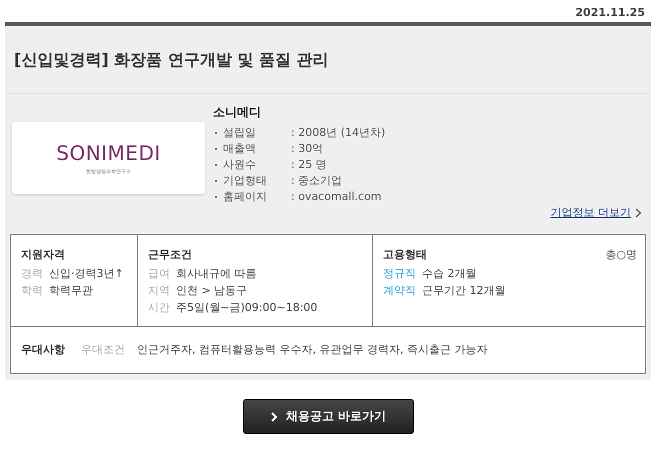  Describe the element at coordinates (32, 291) in the screenshot. I see `field-label: 학력` at that location.